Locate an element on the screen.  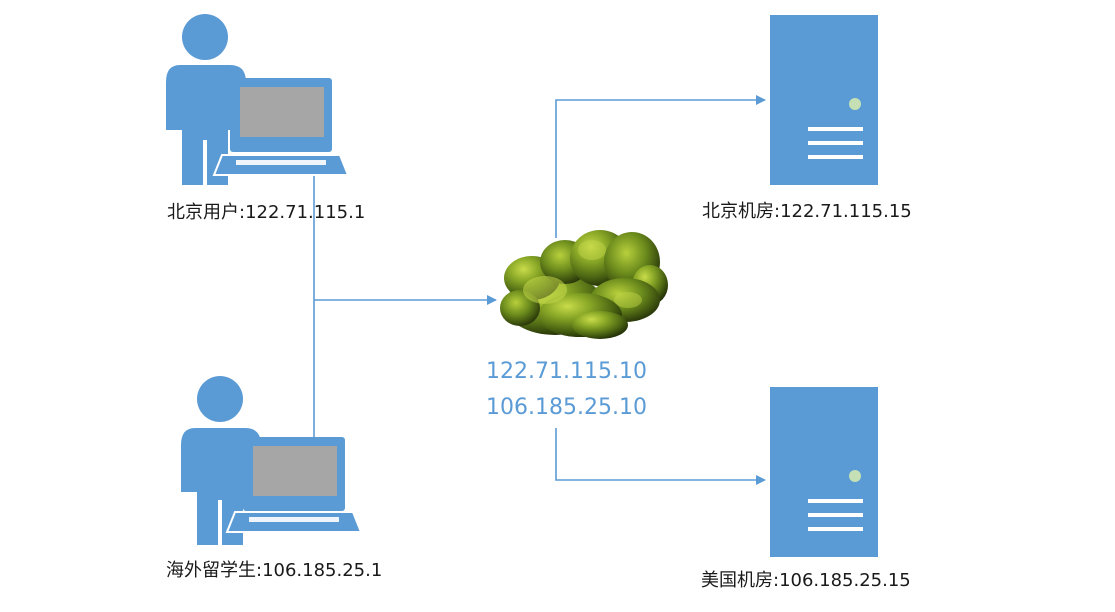
overseas-student-icon is located at coordinates (272, 460).